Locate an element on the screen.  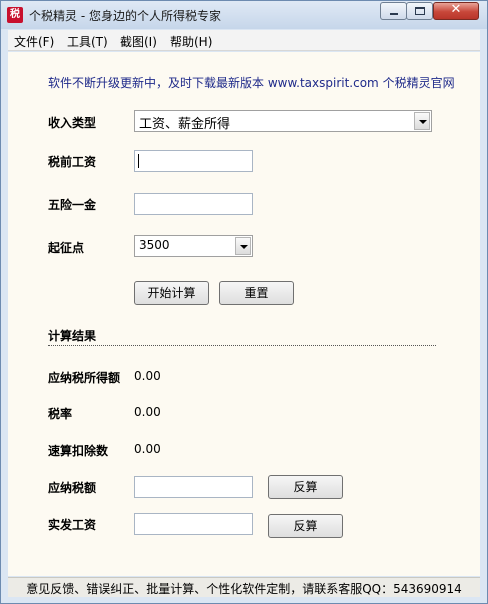
tax-payable-label: 应纳税额 is located at coordinates (72, 488).